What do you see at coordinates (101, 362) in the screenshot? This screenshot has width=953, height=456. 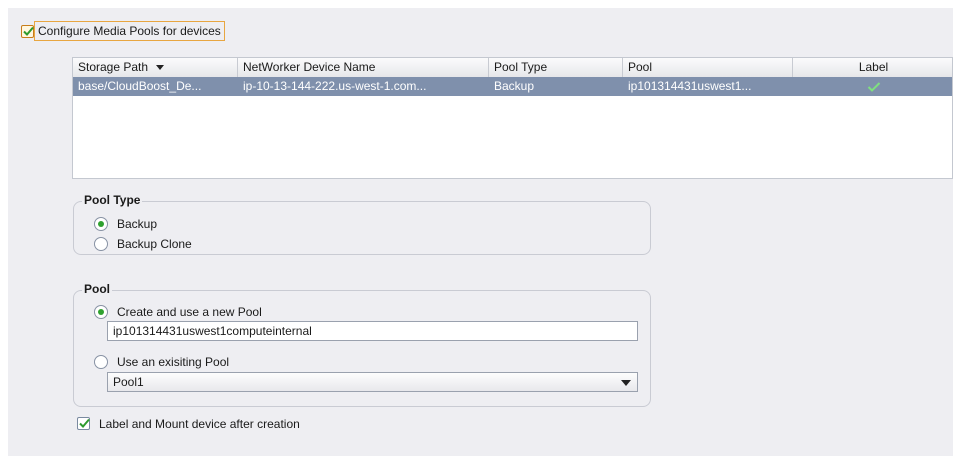 I see `use-existing-pool-radio` at bounding box center [101, 362].